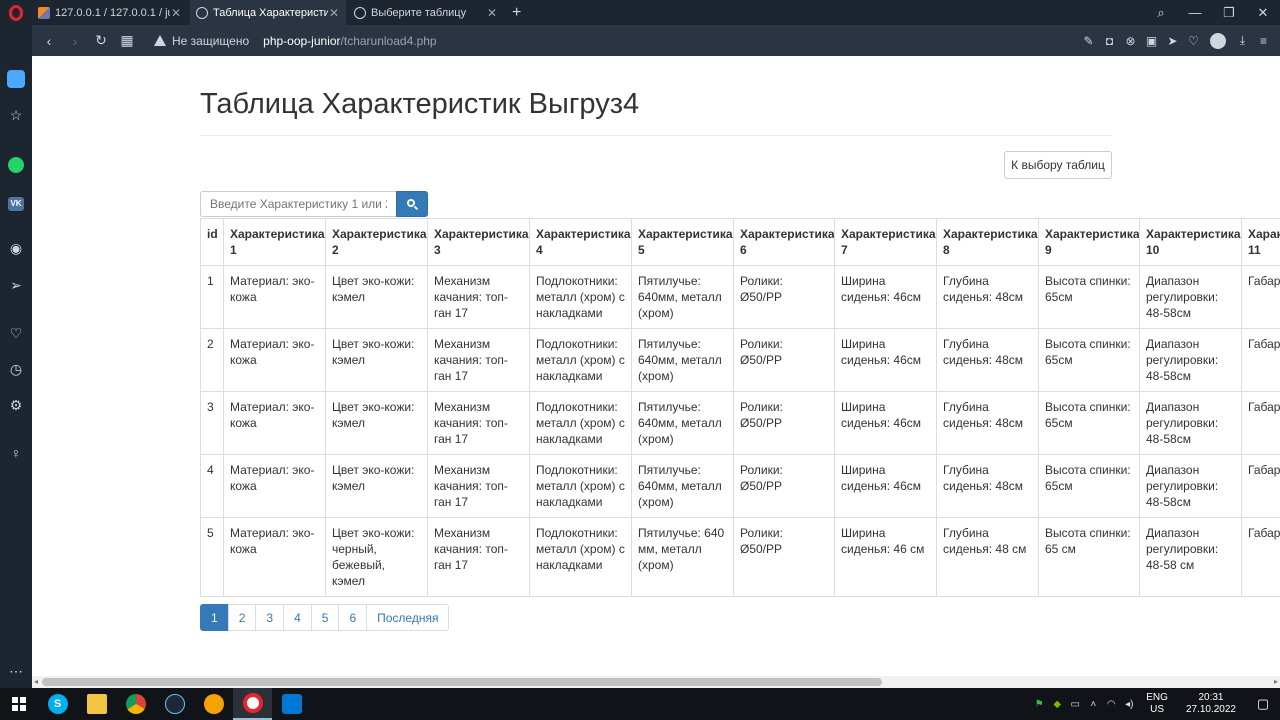 The height and width of the screenshot is (720, 1280). What do you see at coordinates (335, 250) in the screenshot?
I see `header-number: 2` at bounding box center [335, 250].